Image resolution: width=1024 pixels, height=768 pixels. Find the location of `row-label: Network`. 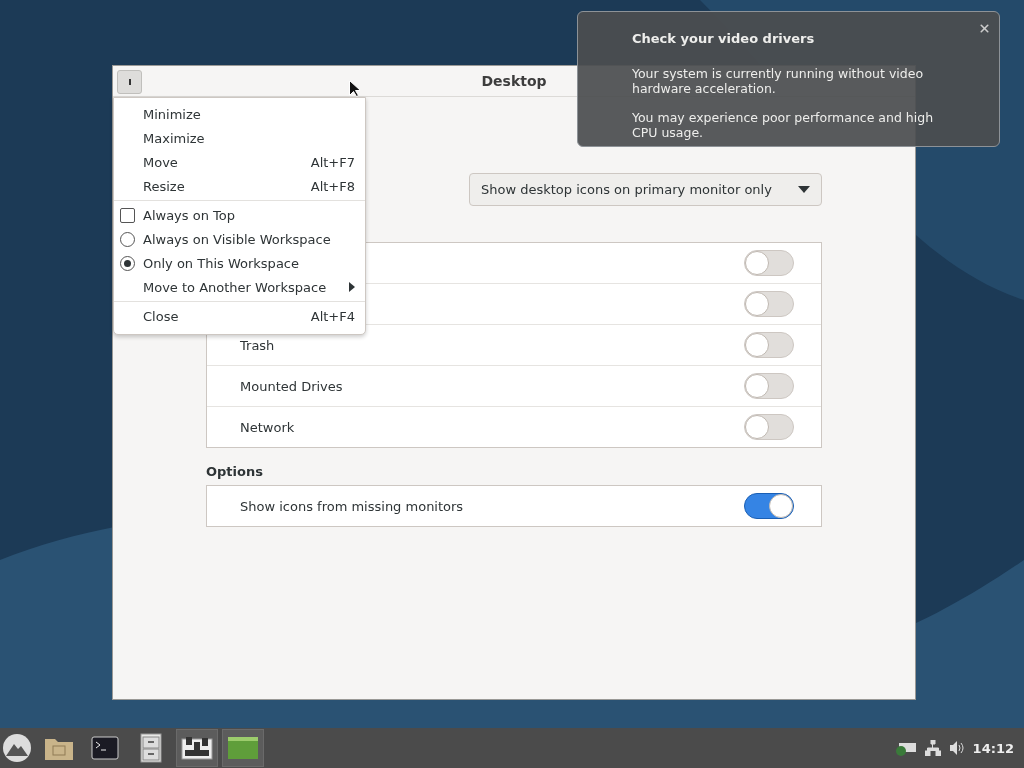

row-label: Network is located at coordinates (267, 427).